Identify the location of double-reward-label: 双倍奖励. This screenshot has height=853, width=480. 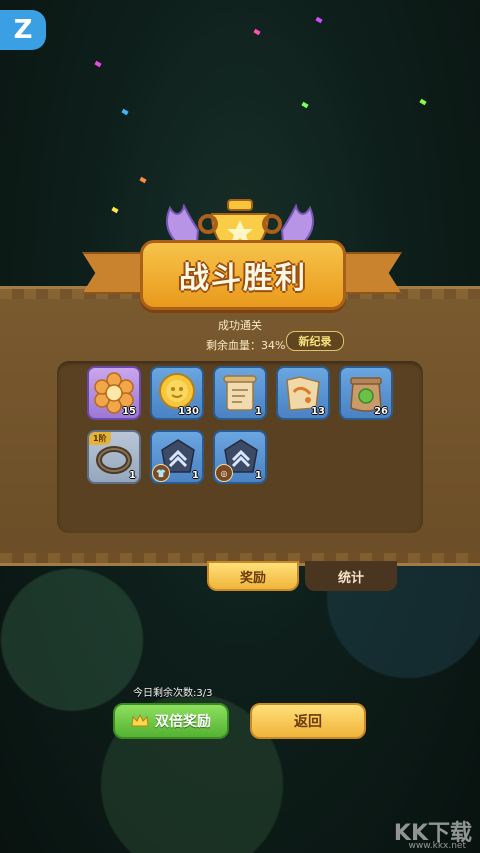
(183, 722).